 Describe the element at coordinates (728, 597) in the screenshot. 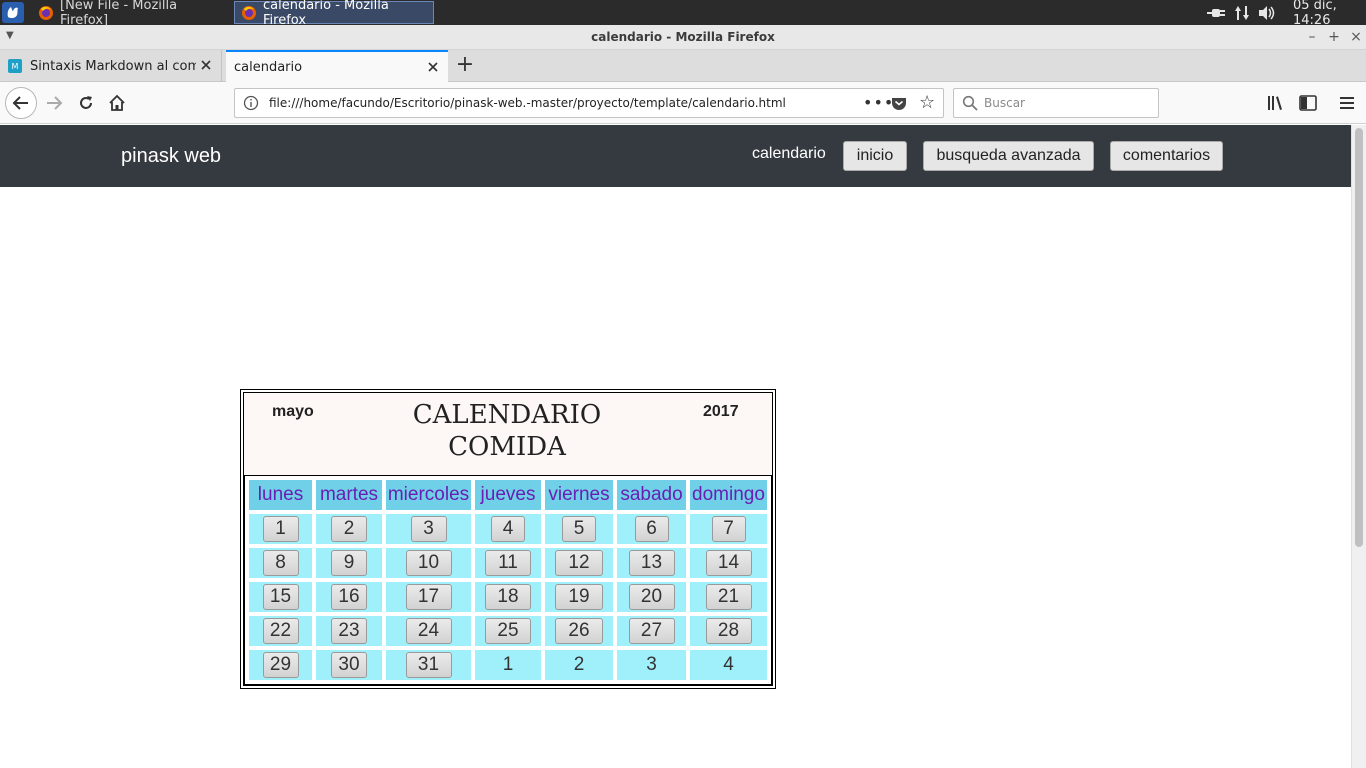

I see `day-button: 21` at that location.